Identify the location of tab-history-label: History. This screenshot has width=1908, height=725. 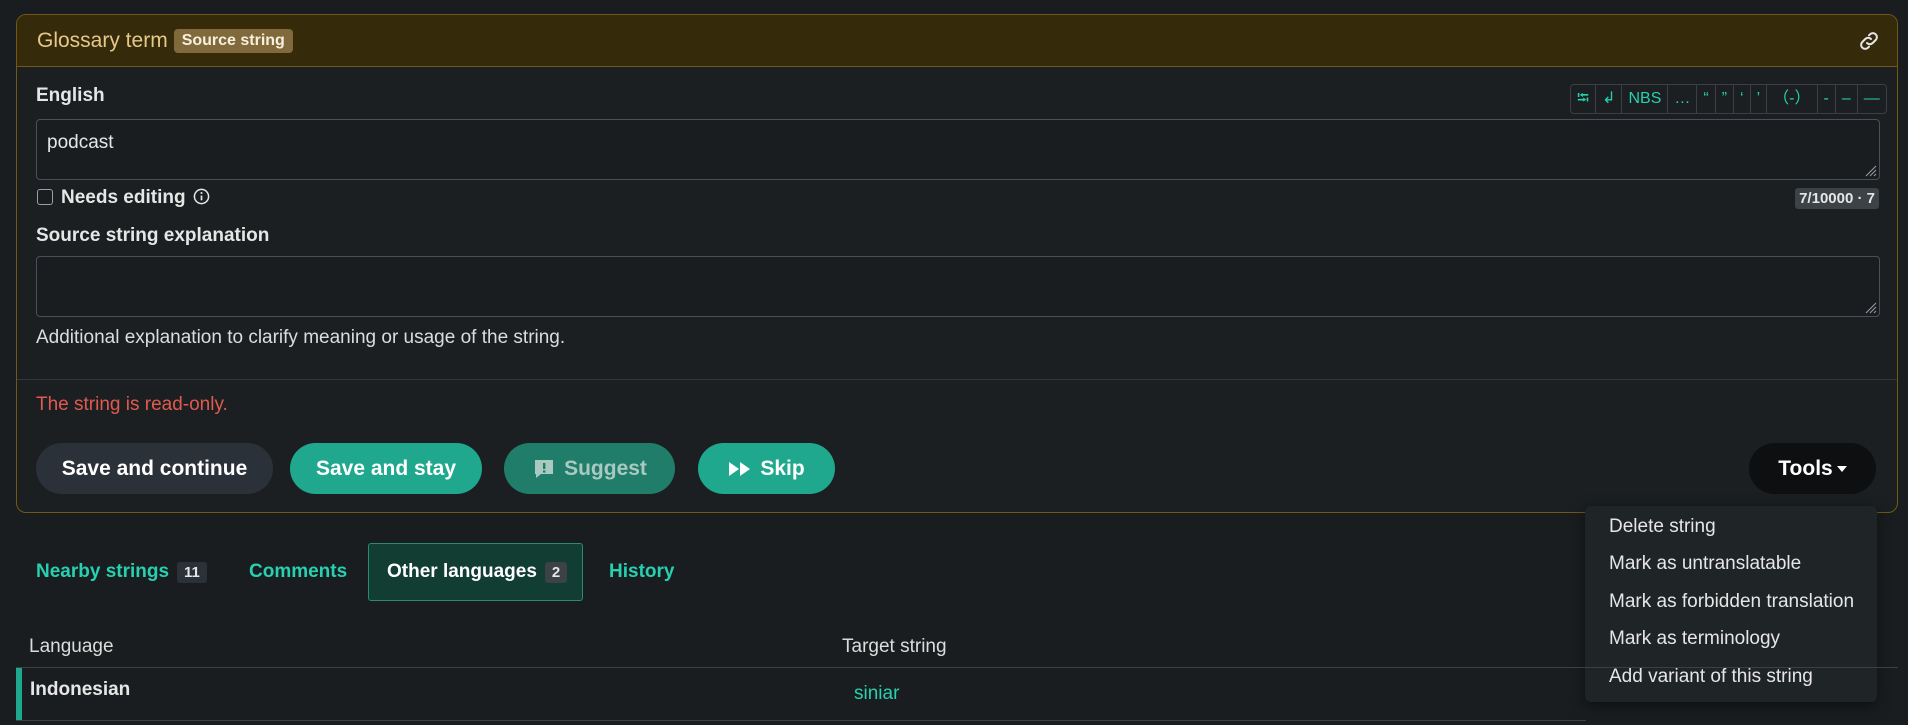
(642, 571).